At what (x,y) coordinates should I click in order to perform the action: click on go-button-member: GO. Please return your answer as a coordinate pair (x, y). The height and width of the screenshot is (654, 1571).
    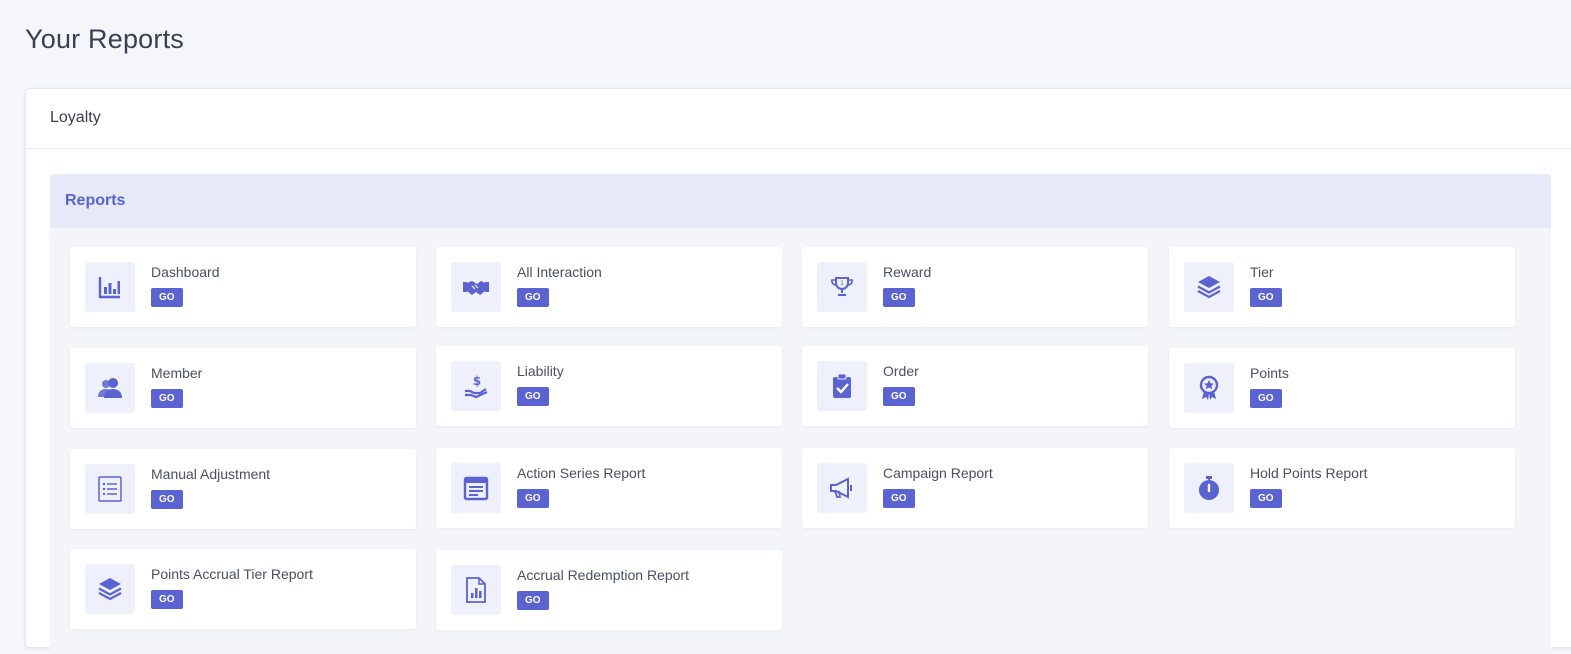
    Looking at the image, I should click on (167, 398).